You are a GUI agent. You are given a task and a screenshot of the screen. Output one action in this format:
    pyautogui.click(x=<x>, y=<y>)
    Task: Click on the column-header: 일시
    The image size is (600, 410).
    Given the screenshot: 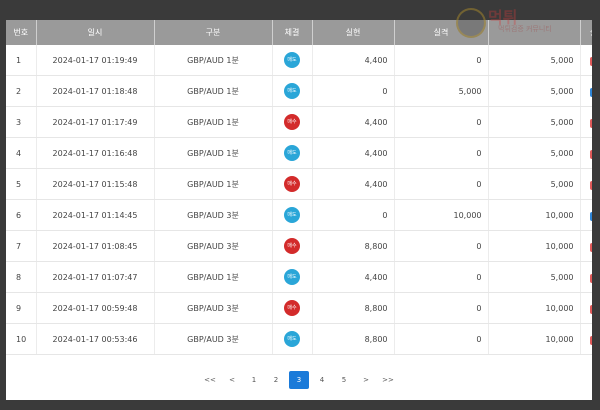 What is the action you would take?
    pyautogui.click(x=95, y=32)
    